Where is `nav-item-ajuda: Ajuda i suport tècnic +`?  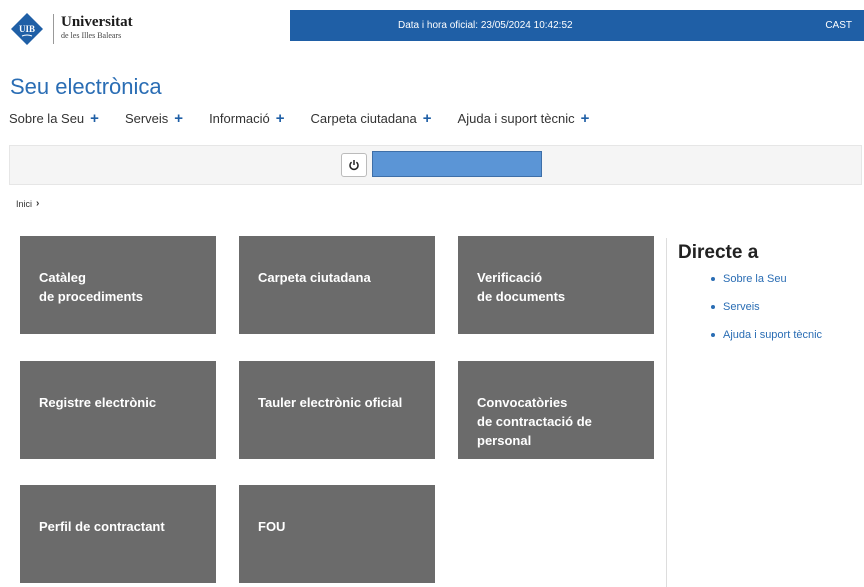
nav-item-ajuda: Ajuda i suport tècnic + is located at coordinates (524, 118).